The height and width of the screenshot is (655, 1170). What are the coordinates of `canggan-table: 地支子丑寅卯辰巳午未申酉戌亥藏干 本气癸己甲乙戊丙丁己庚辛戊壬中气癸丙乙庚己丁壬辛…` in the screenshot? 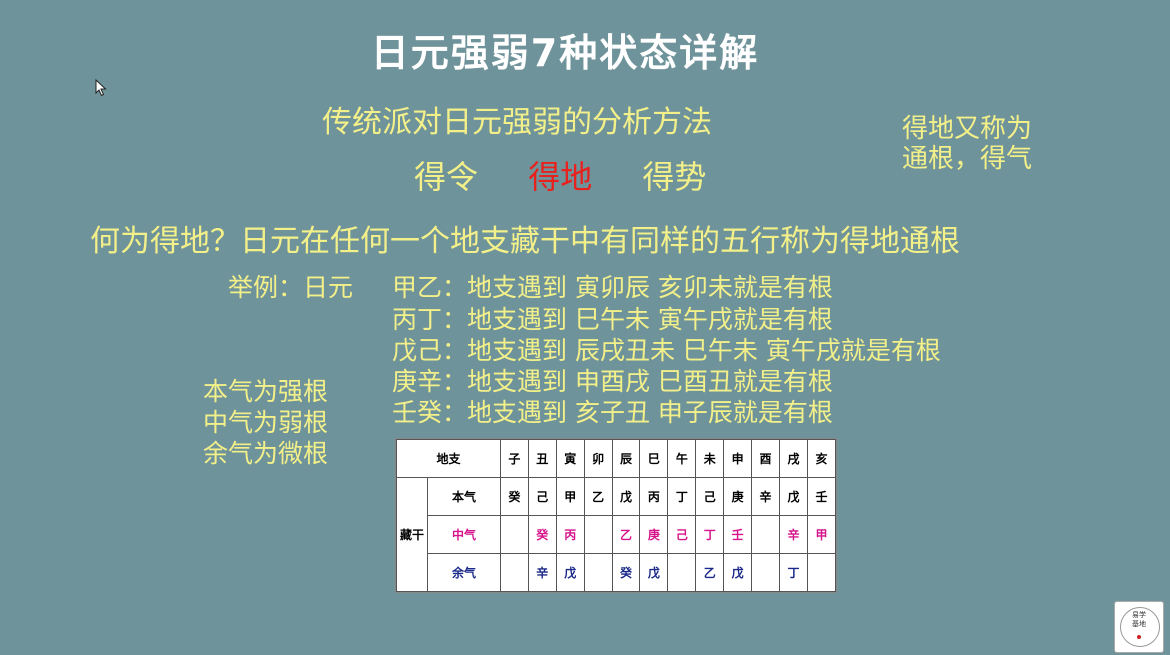 It's located at (616, 515).